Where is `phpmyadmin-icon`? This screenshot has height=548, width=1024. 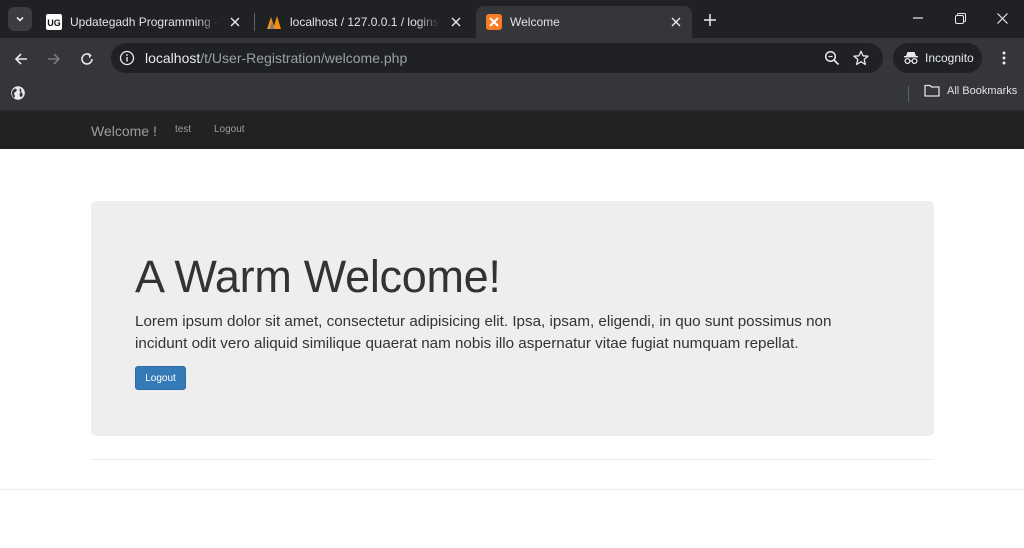
phpmyadmin-icon is located at coordinates (274, 22).